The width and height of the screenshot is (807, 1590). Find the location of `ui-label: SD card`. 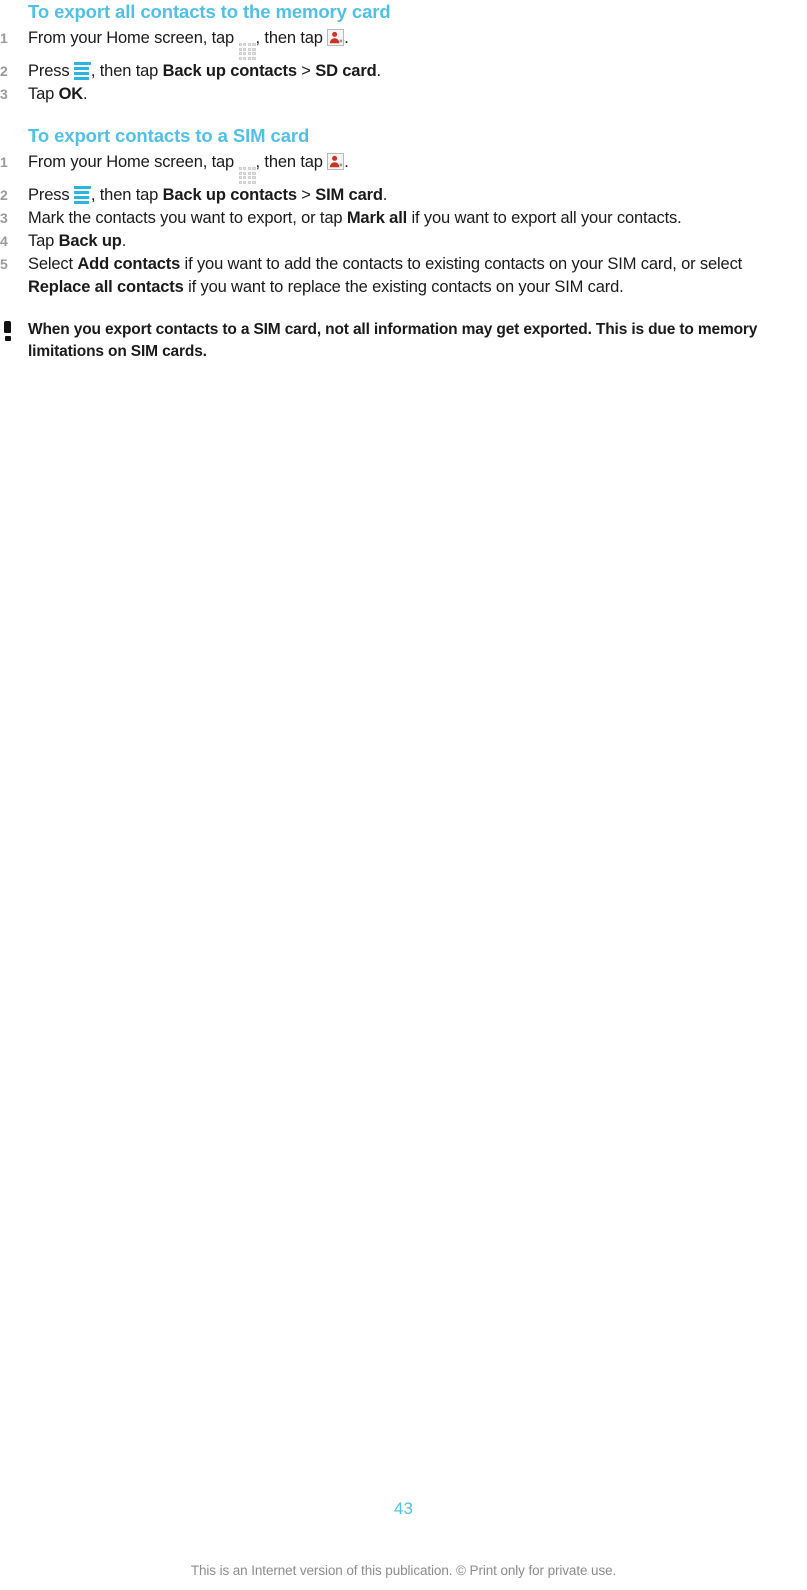

ui-label: SD card is located at coordinates (346, 70).